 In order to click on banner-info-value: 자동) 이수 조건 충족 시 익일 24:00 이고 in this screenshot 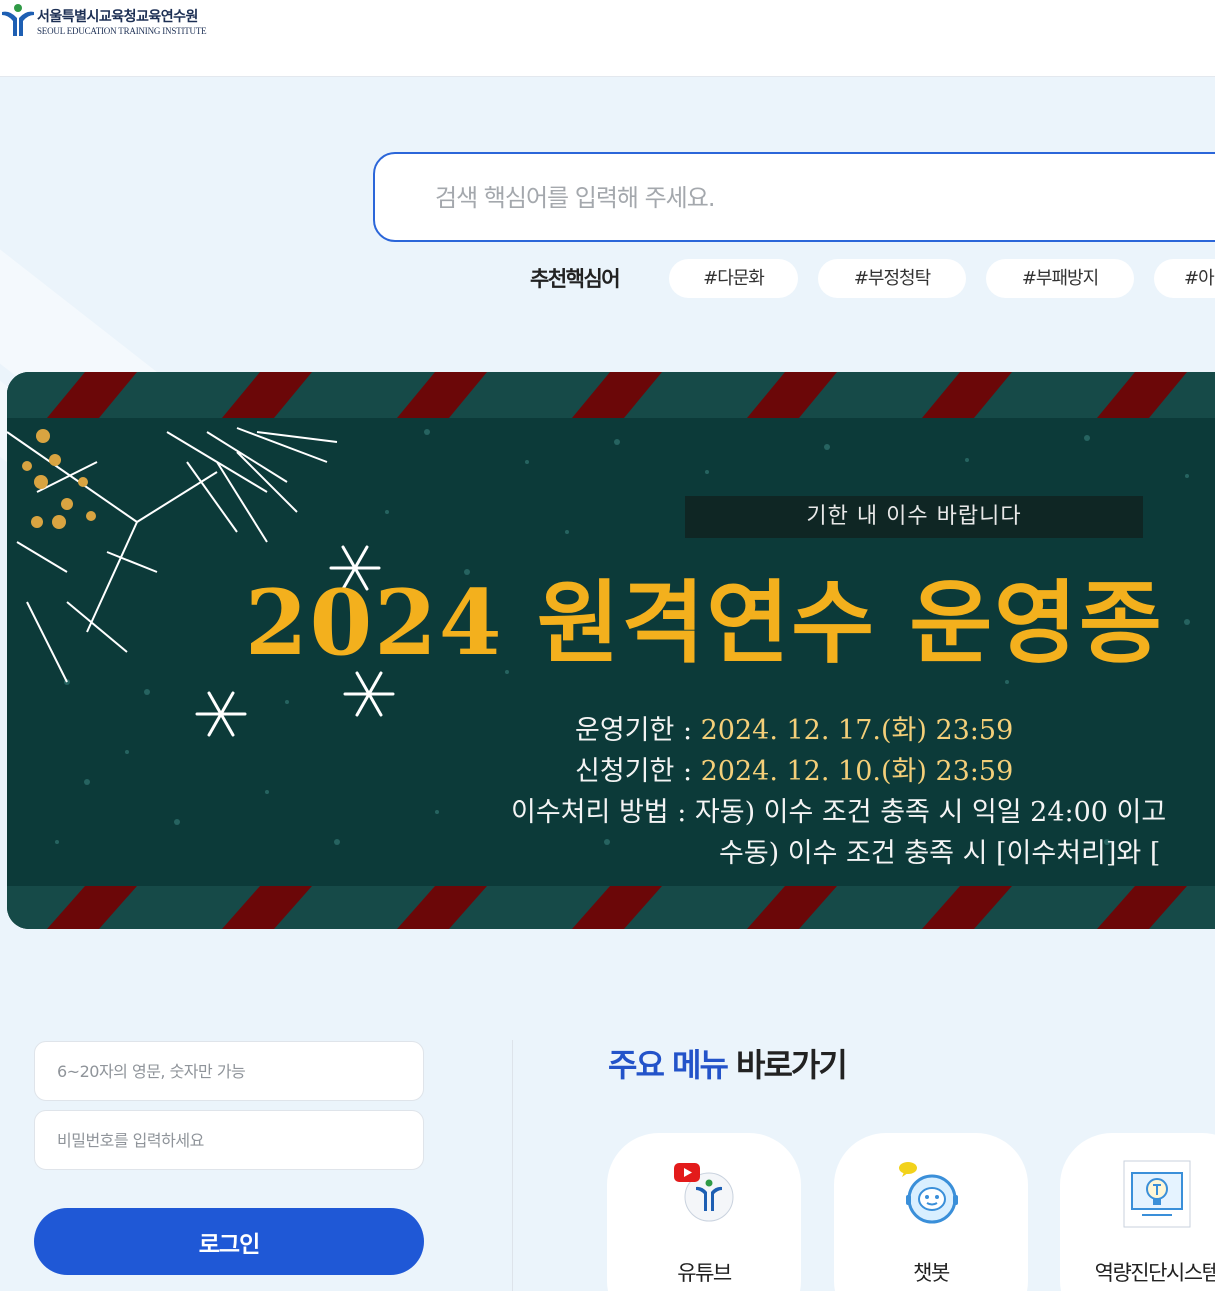, I will do `click(930, 812)`.